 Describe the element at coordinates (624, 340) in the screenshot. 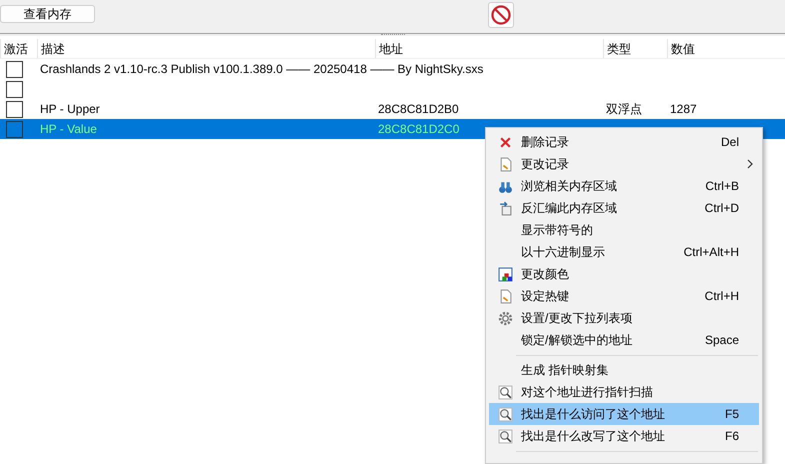

I see `menu-item: 锁定/解锁选中的地址 Space` at that location.